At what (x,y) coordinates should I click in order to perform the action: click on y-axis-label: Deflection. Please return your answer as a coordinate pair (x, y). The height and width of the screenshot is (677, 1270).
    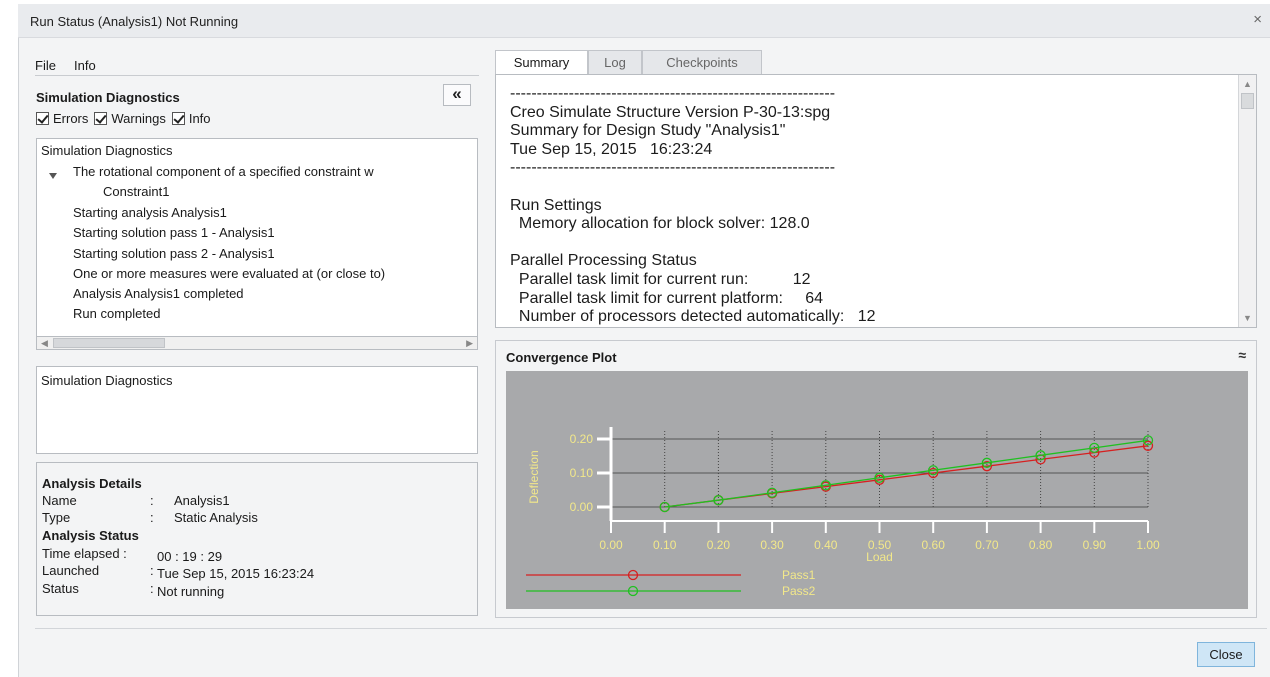
    Looking at the image, I should click on (534, 476).